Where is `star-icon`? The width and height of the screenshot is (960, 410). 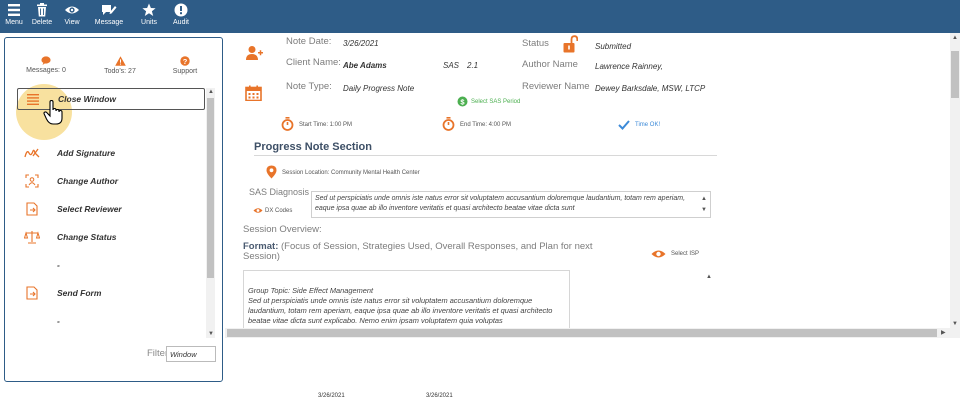
star-icon is located at coordinates (149, 9).